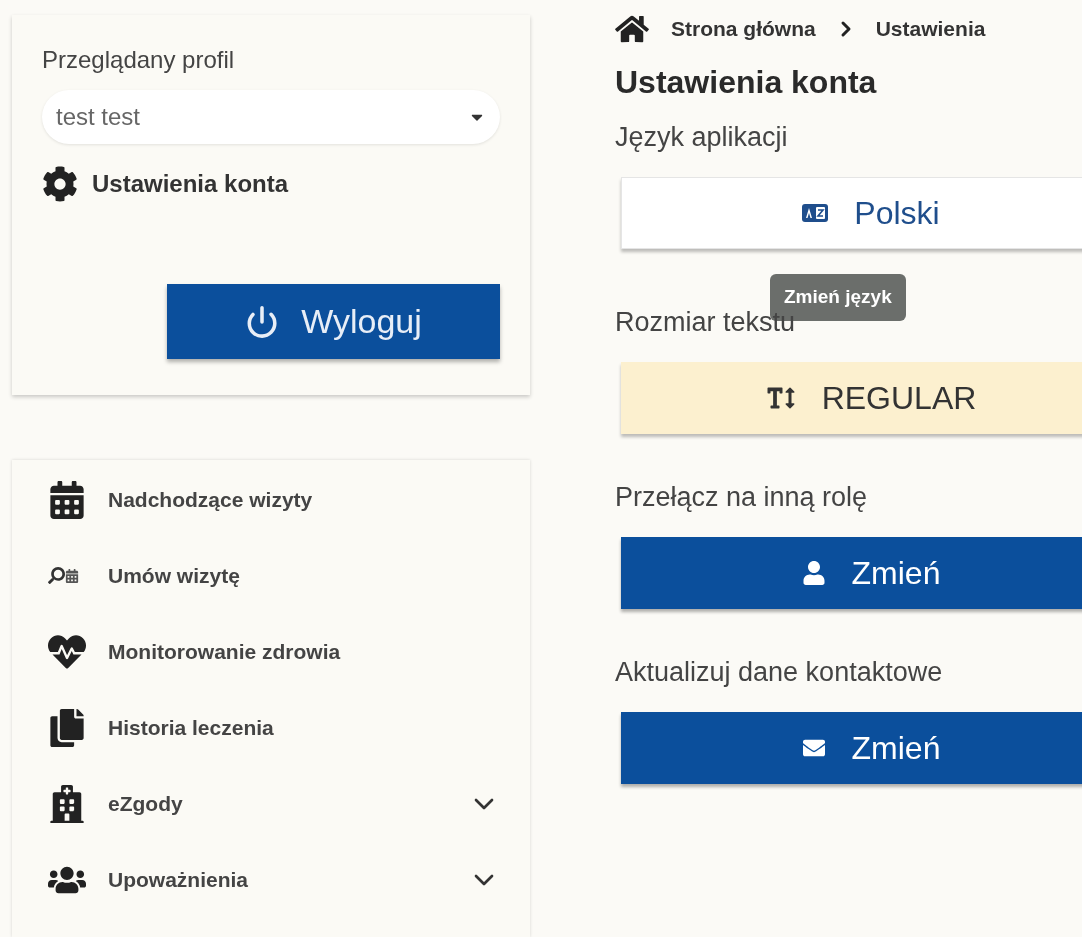 The width and height of the screenshot is (1082, 937). What do you see at coordinates (274, 575) in the screenshot?
I see `menu-item: Umów wizytę` at bounding box center [274, 575].